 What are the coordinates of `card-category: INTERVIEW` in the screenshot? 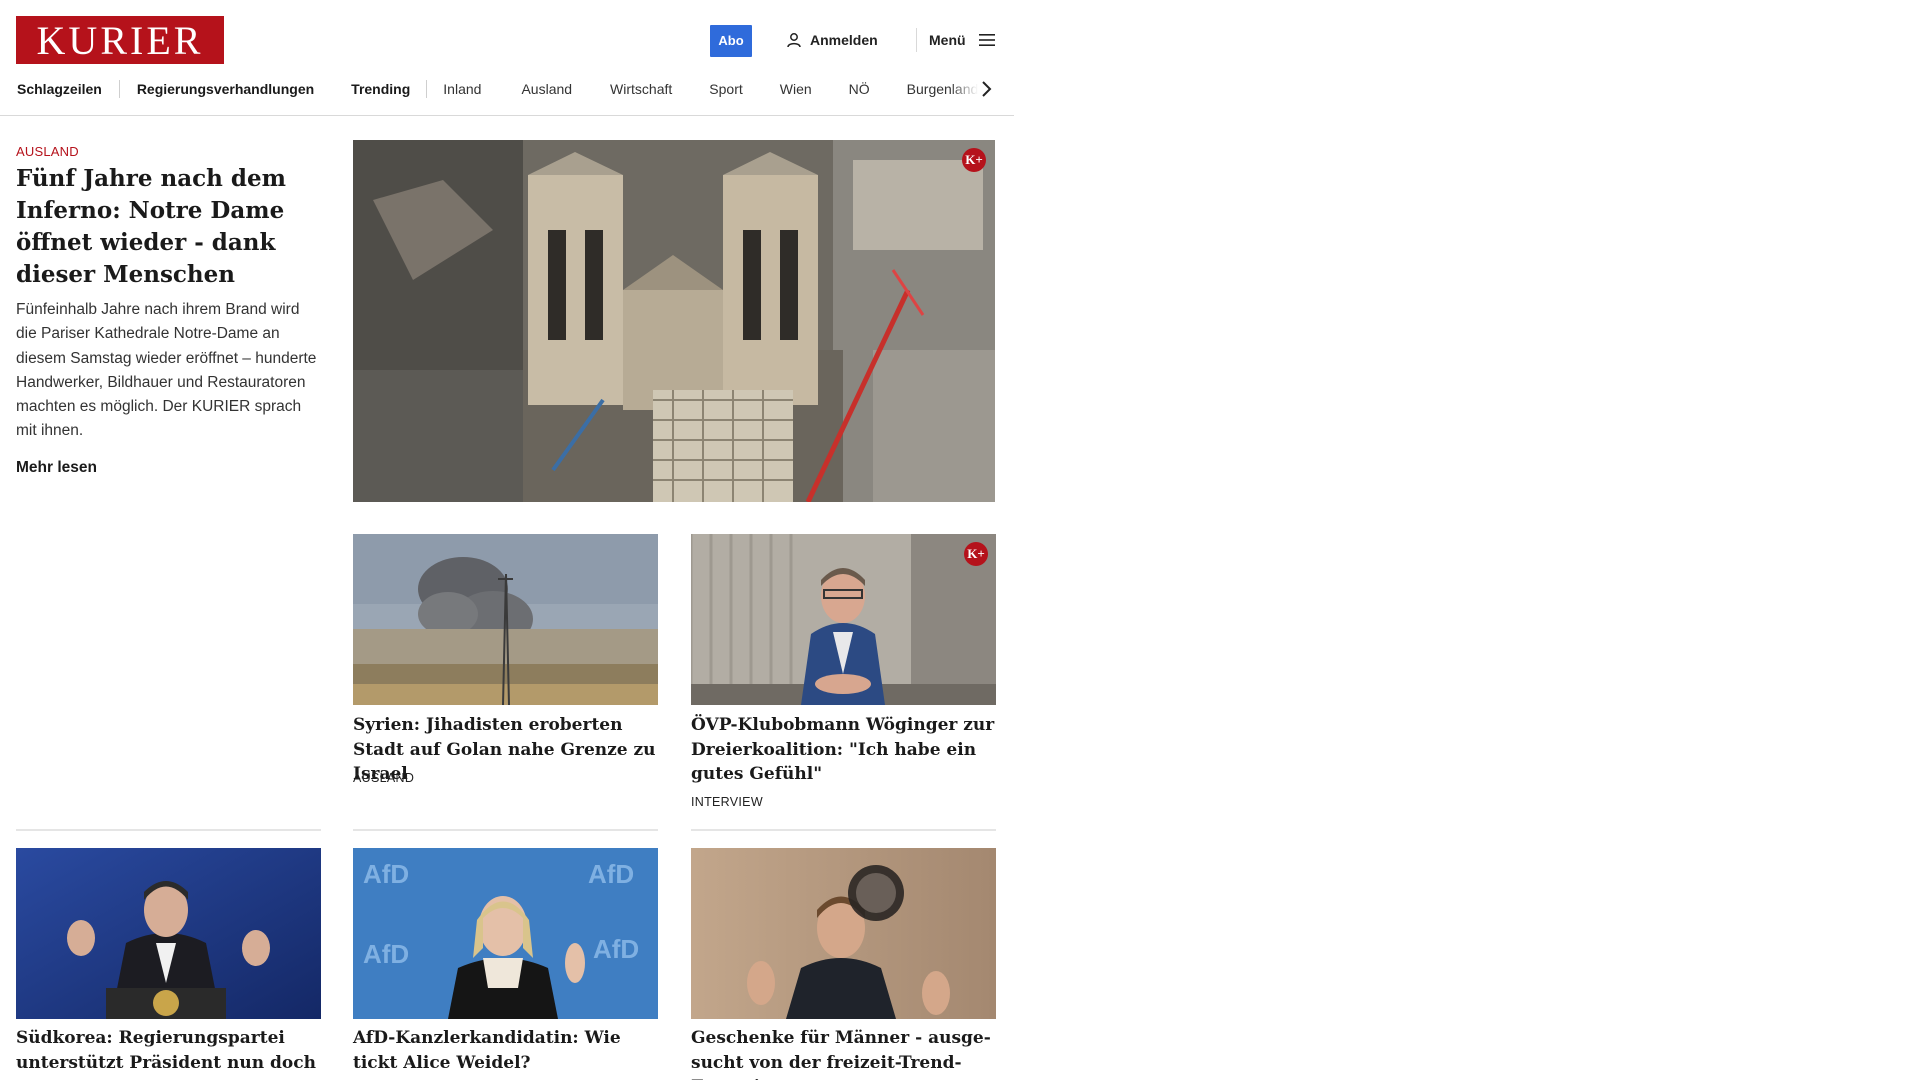 It's located at (727, 802).